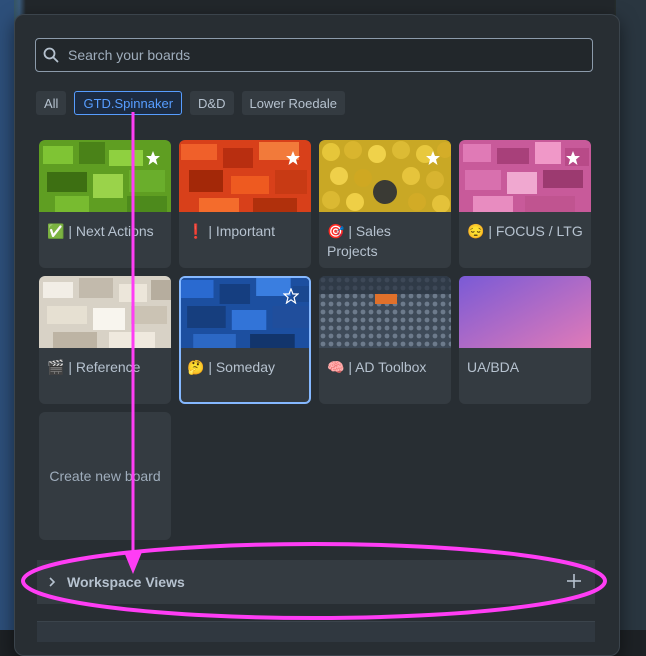  I want to click on board-title: 😔 | FOCUS / LTG, so click(525, 231).